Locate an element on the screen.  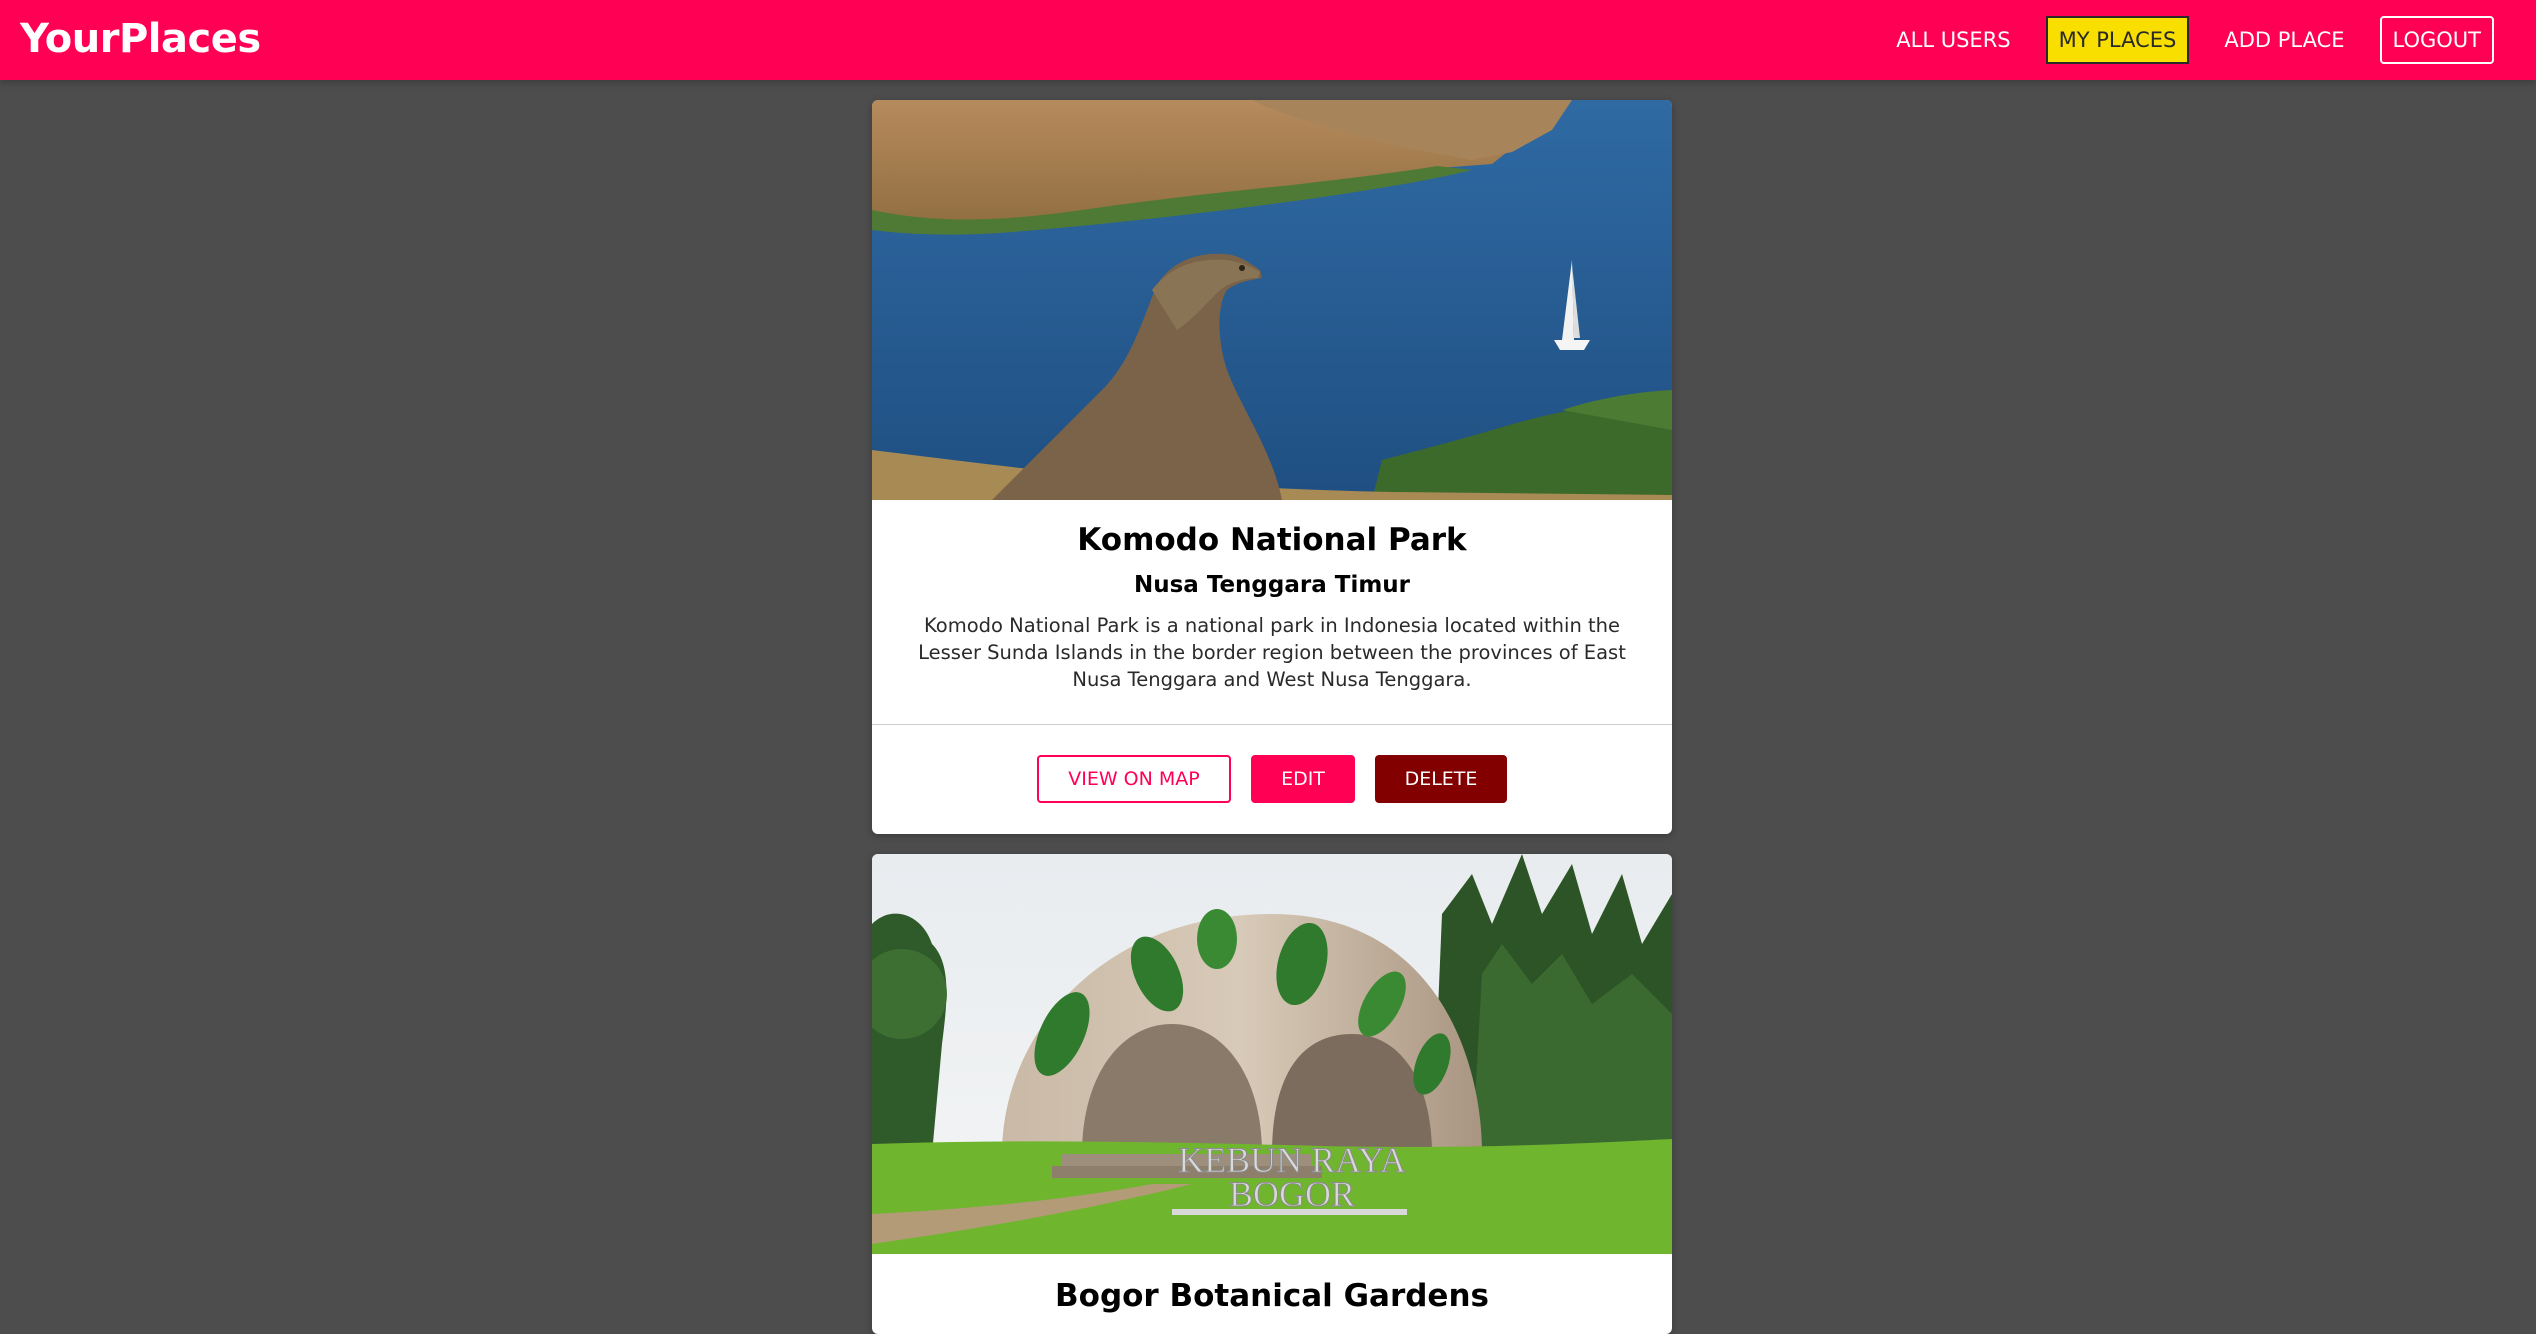
view-on-map-button: VIEW ON MAP is located at coordinates (1134, 779).